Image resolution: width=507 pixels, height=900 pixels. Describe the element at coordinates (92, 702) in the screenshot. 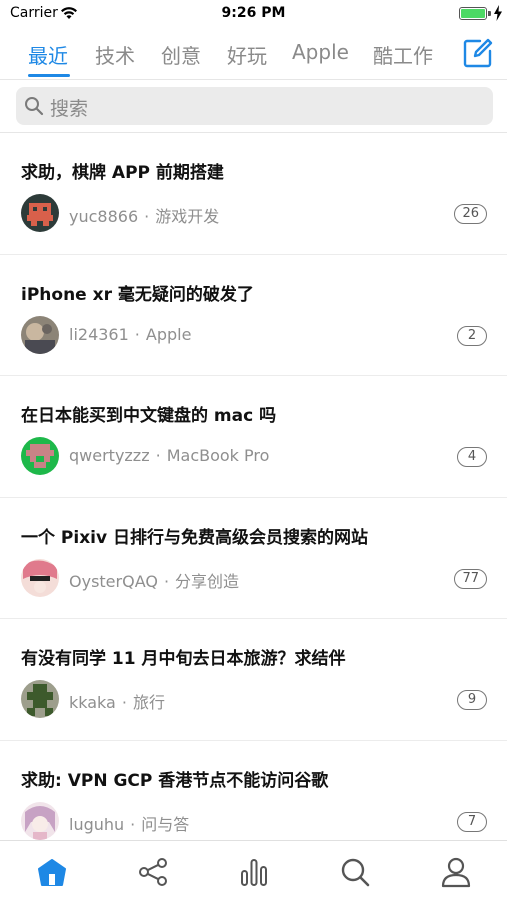

I see `author-name: kkaka` at that location.